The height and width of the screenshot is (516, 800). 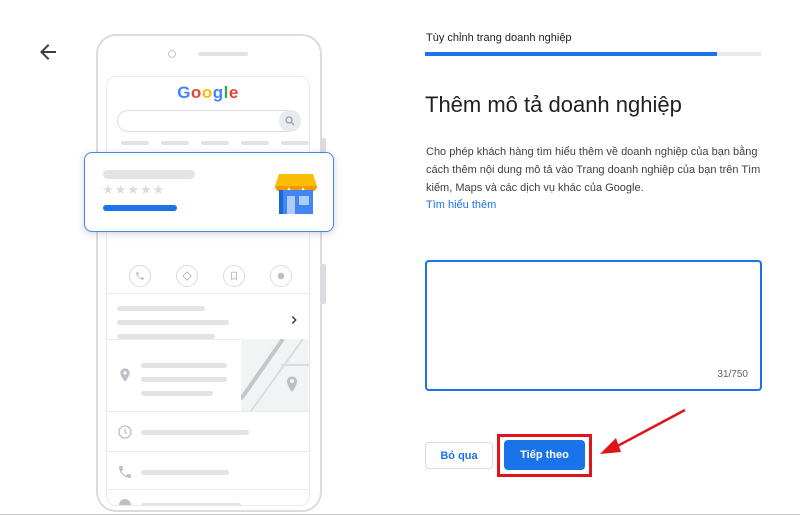 What do you see at coordinates (223, 54) in the screenshot?
I see `phone-speaker` at bounding box center [223, 54].